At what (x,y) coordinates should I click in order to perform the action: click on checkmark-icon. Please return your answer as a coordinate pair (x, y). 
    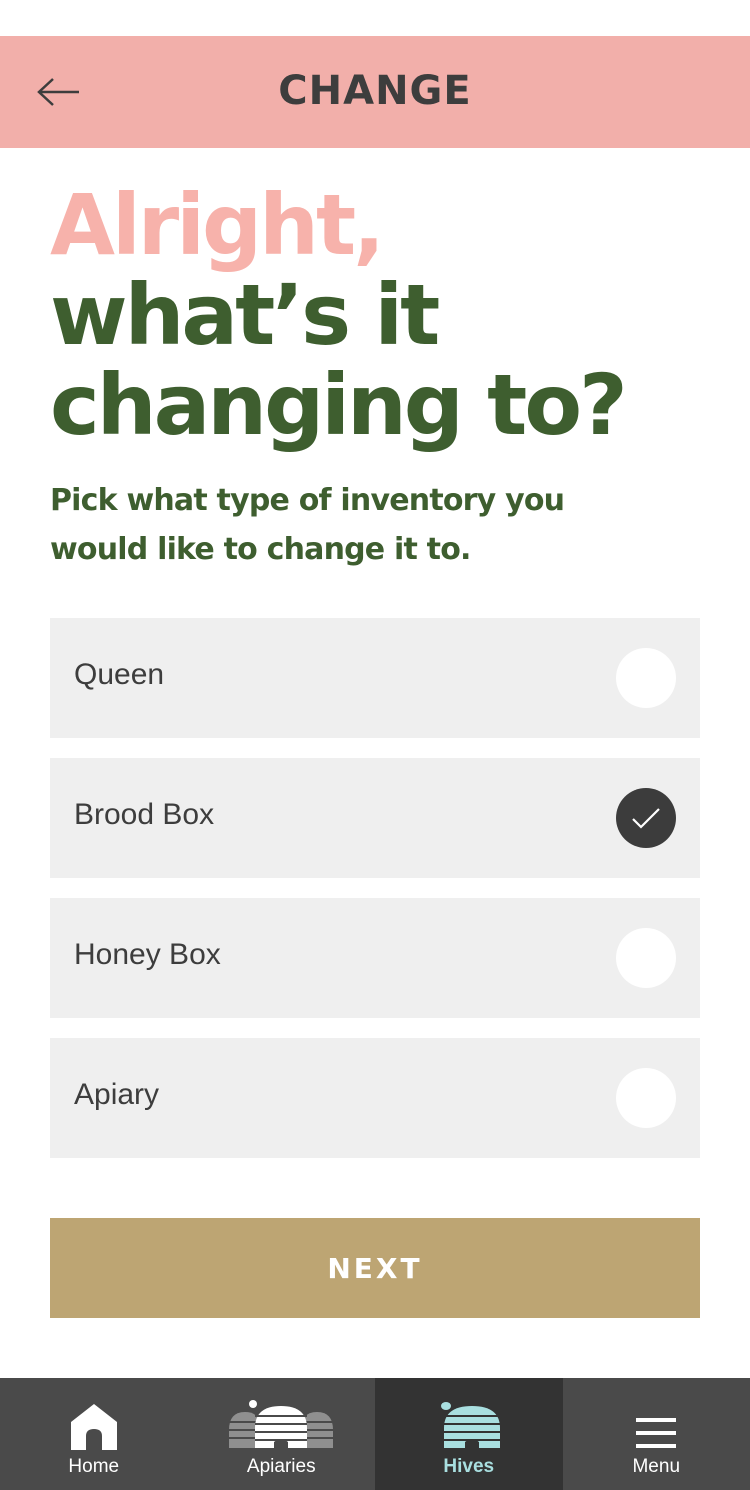
    Looking at the image, I should click on (646, 818).